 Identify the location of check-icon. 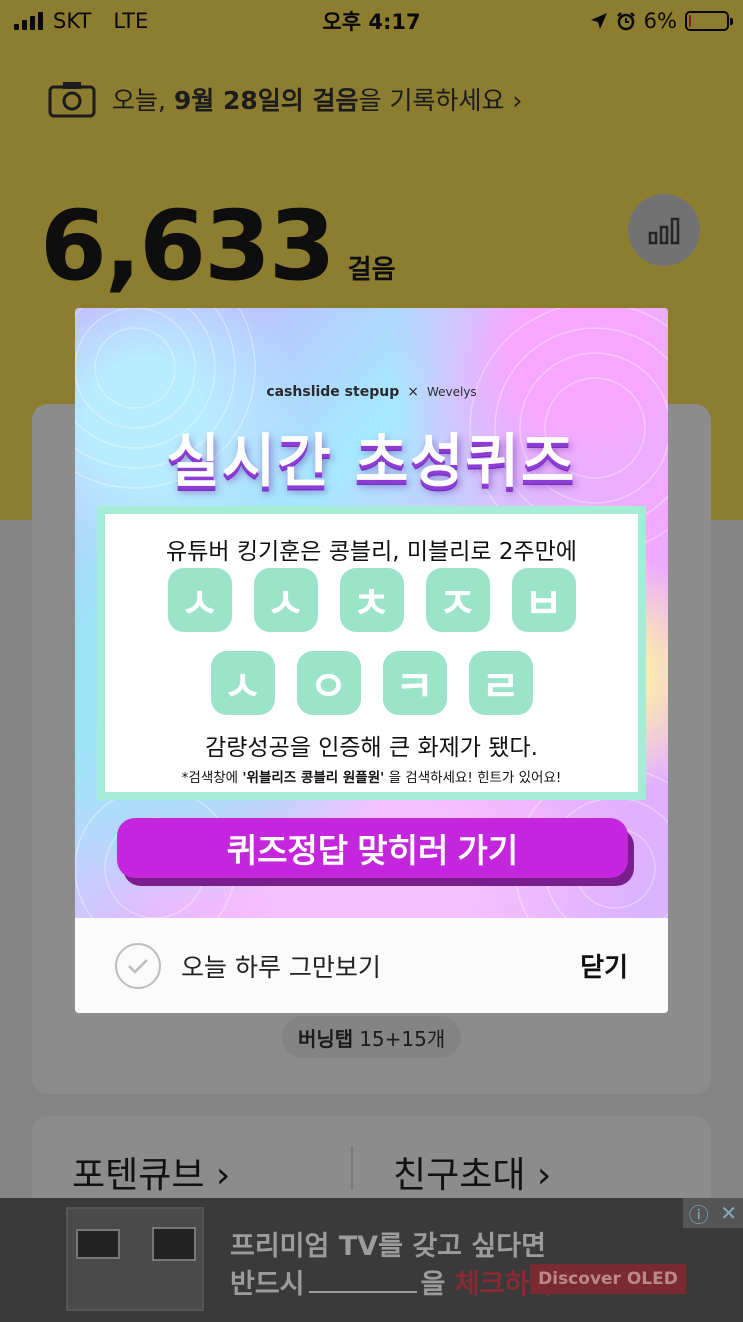
(138, 966).